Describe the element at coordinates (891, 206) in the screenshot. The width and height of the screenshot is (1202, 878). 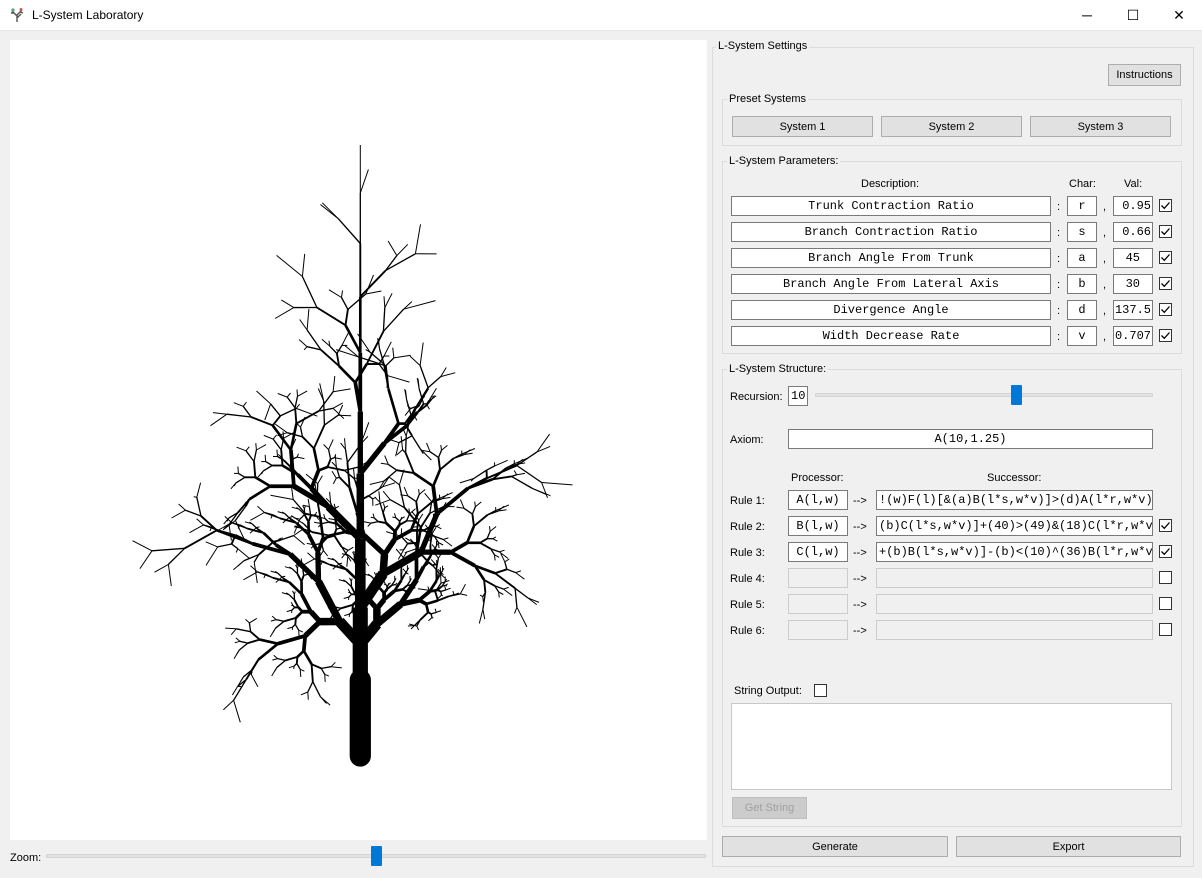
I see `param-description-field: Trunk Contraction Ratio` at that location.